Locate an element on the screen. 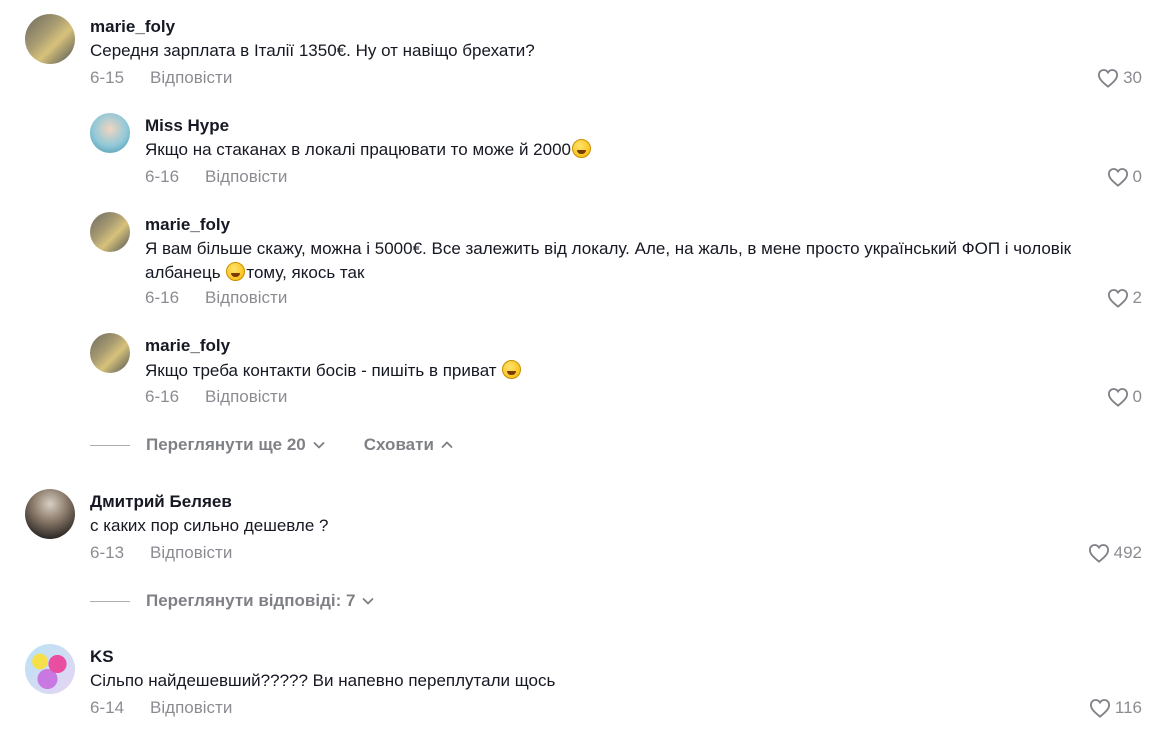 The width and height of the screenshot is (1164, 748). grinning-emoji-icon is located at coordinates (512, 369).